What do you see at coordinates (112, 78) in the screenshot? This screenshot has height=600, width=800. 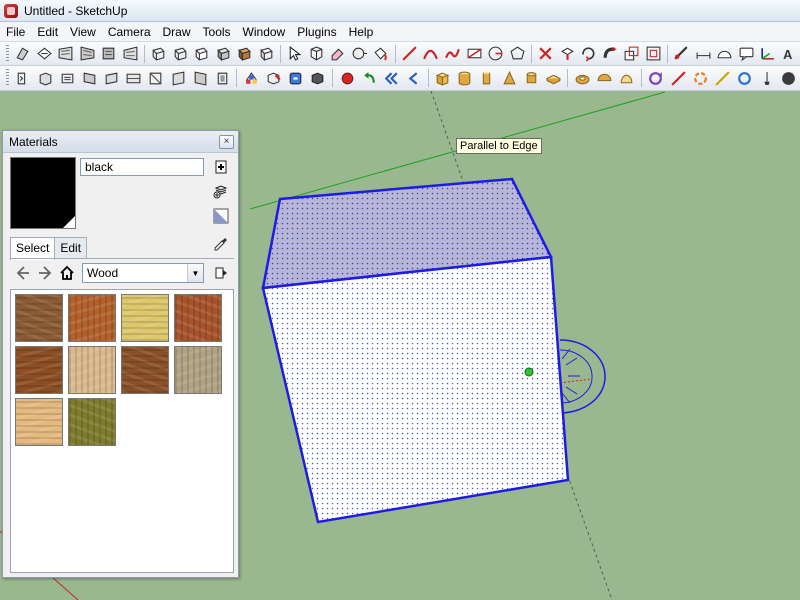 I see `zoom-icon` at bounding box center [112, 78].